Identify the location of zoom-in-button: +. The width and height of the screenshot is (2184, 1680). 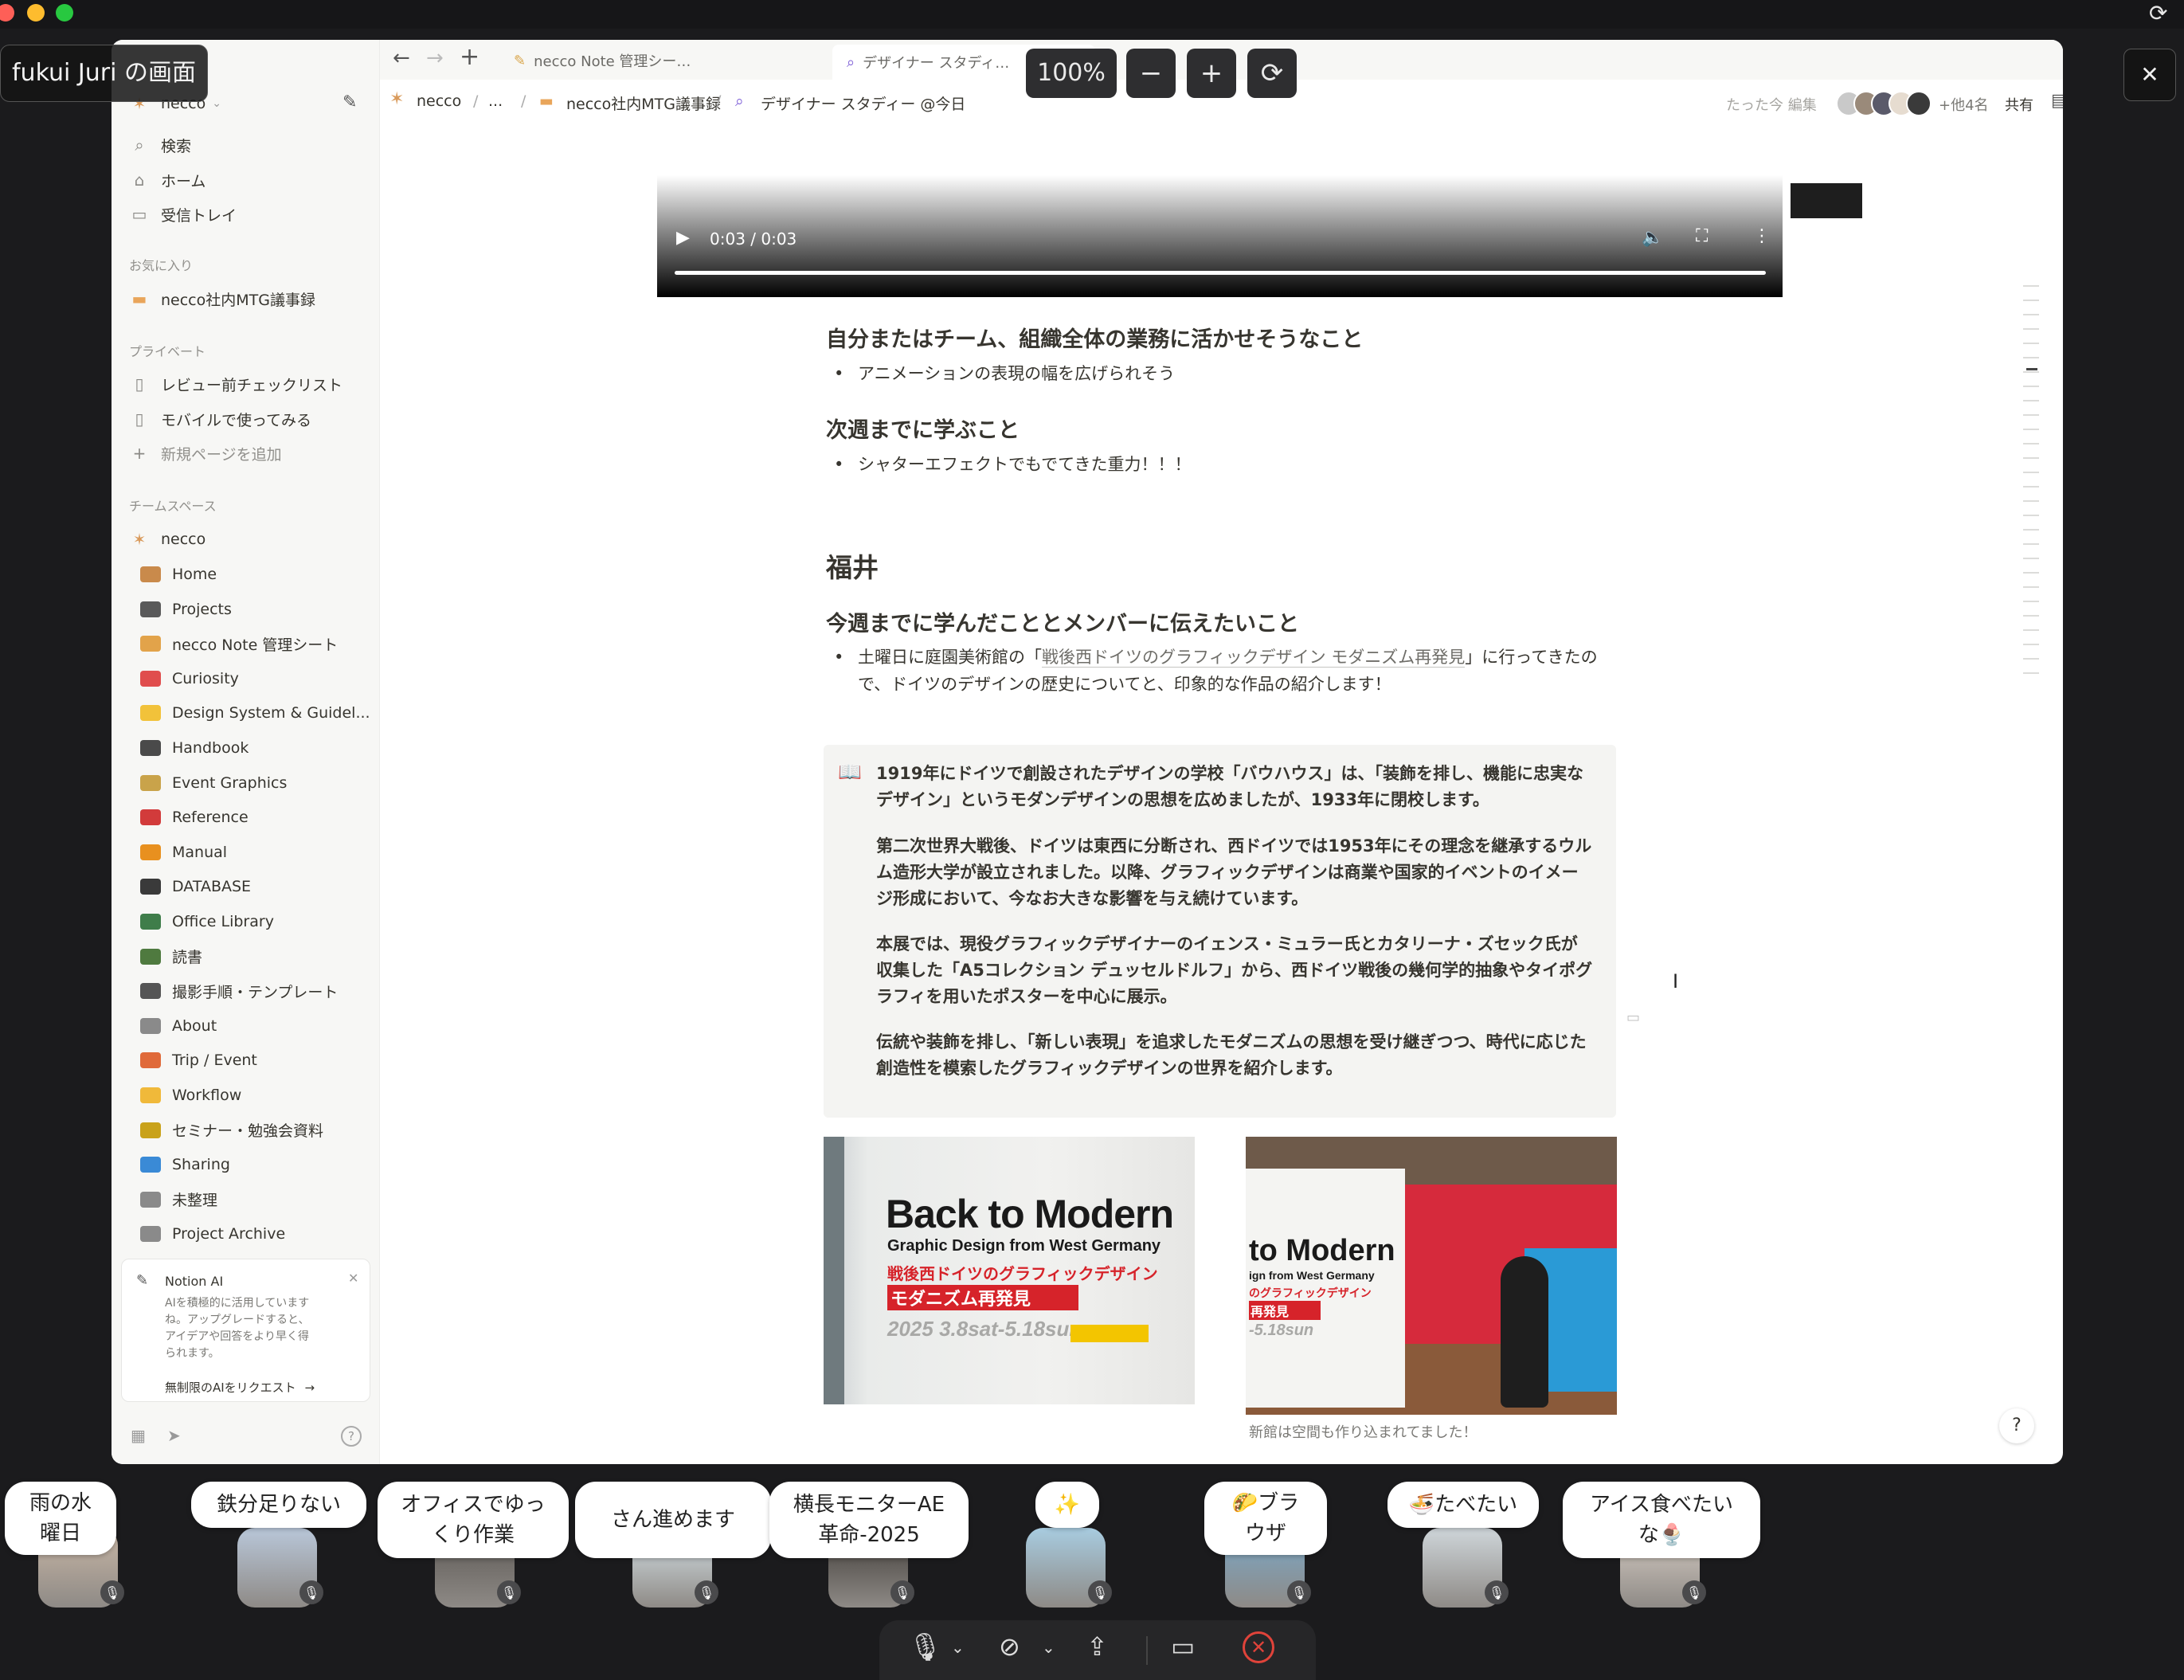
(1211, 73).